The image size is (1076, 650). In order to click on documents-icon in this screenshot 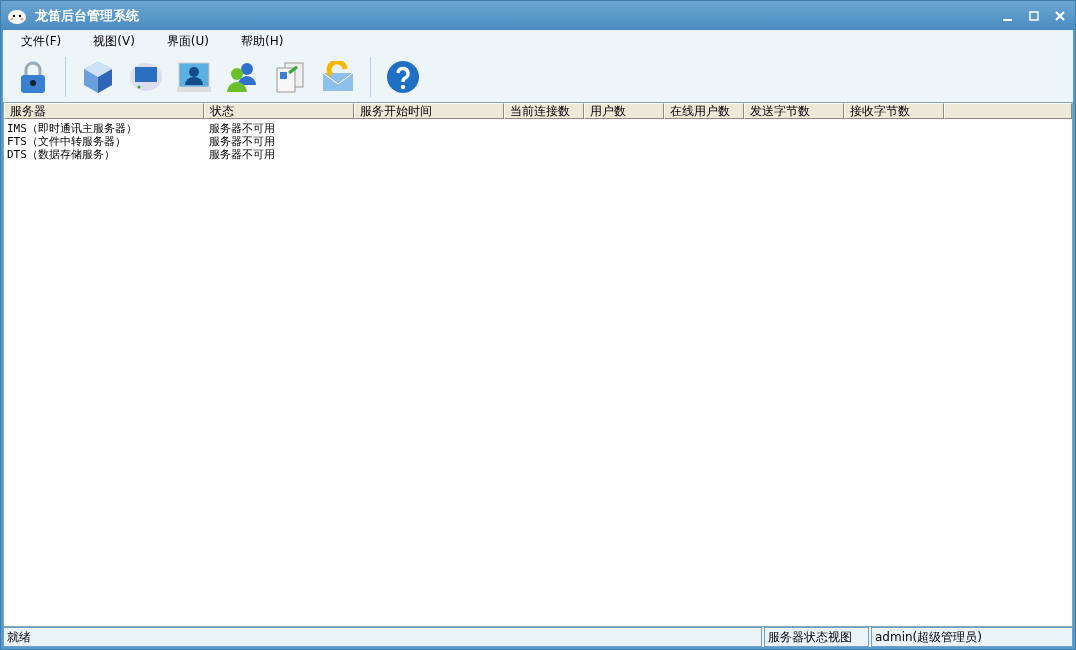, I will do `click(290, 77)`.